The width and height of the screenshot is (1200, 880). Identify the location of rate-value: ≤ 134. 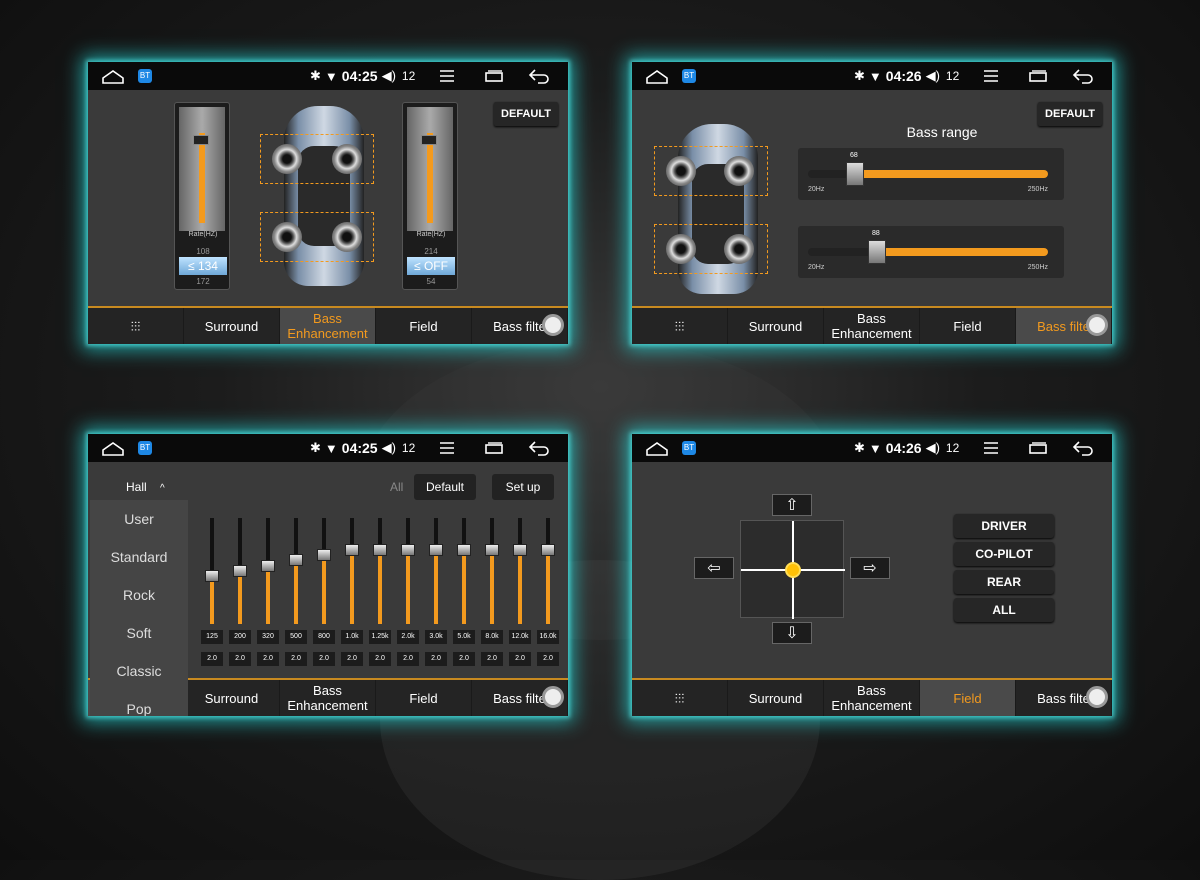
(203, 266).